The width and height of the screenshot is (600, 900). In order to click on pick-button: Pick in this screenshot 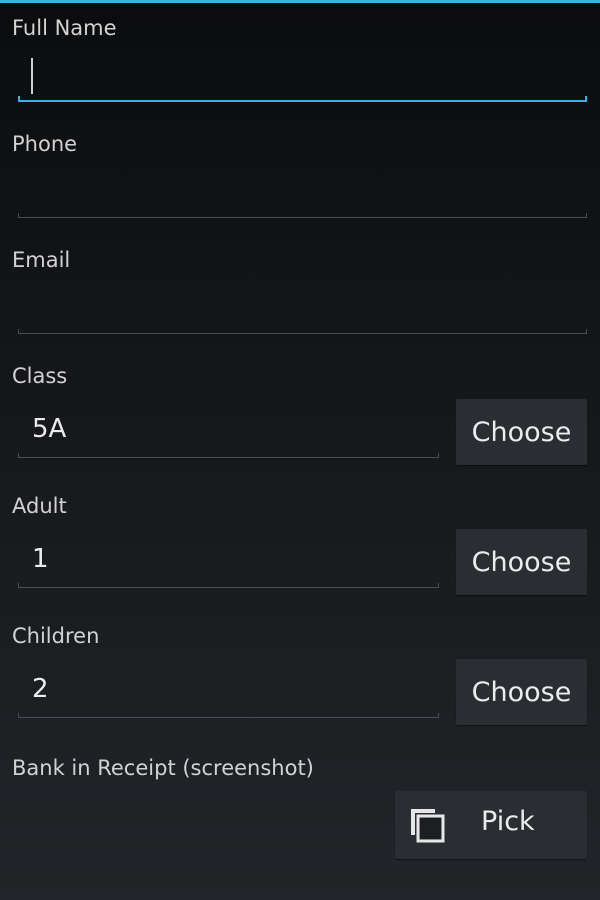, I will do `click(491, 825)`.